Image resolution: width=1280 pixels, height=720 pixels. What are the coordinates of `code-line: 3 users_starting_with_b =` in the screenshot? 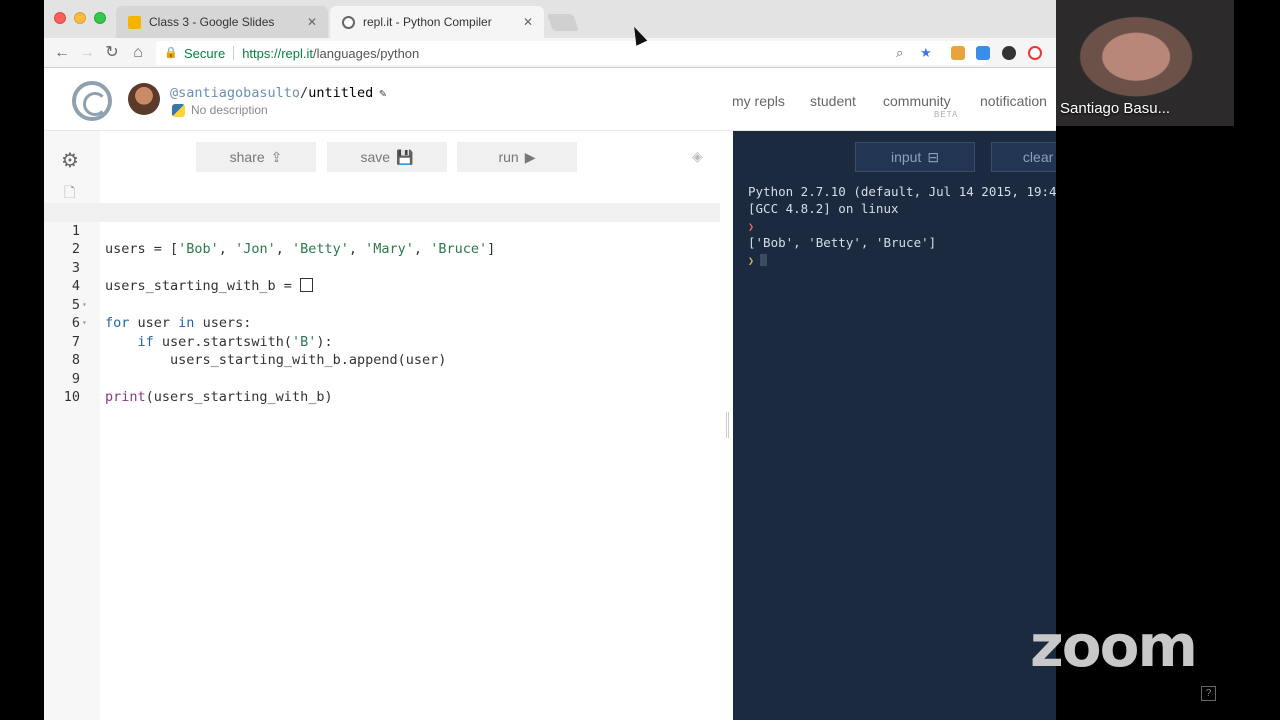 It's located at (382, 267).